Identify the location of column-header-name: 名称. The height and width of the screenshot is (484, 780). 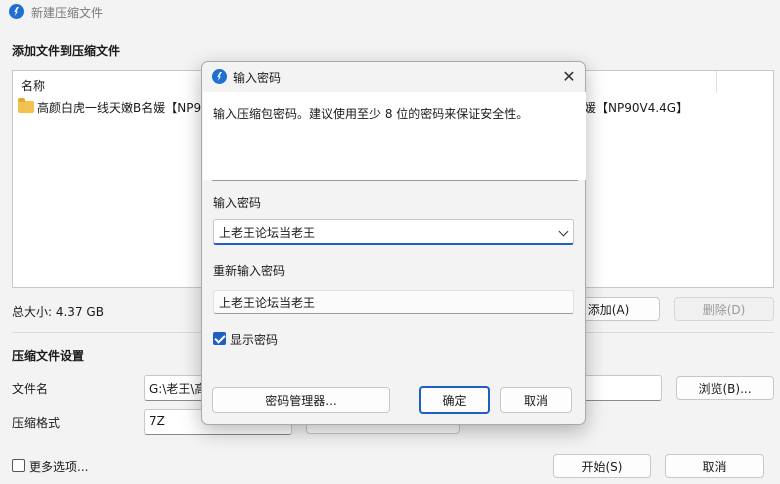
(33, 85).